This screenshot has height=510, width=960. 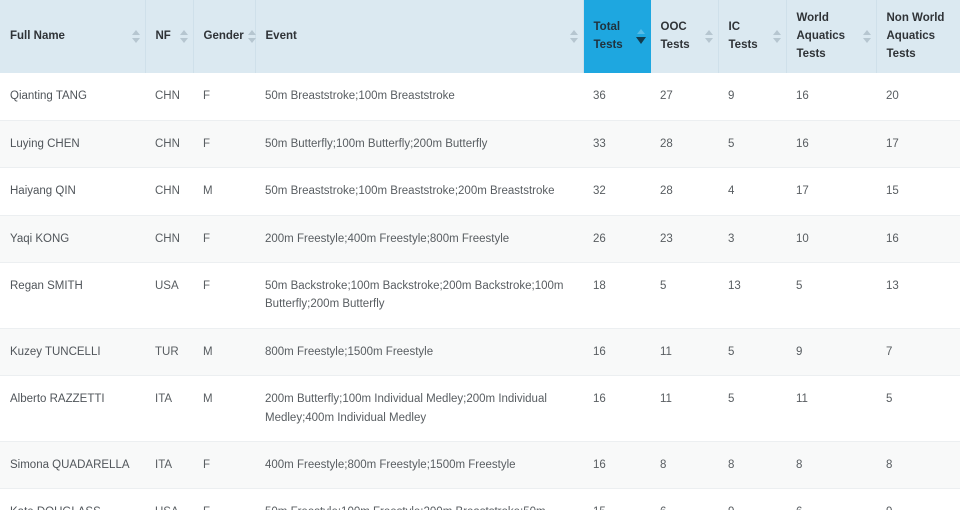 I want to click on column-header-gender: Gender, so click(x=225, y=37).